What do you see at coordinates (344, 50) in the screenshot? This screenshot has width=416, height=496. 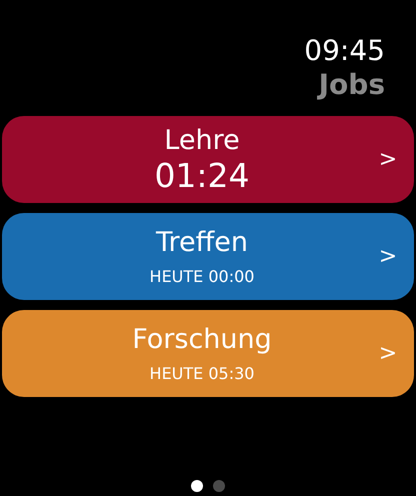 I see `clock-time: 09:45` at bounding box center [344, 50].